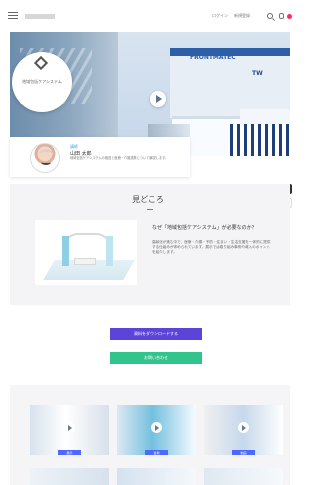  Describe the element at coordinates (150, 209) in the screenshot. I see `section-title-underline` at that location.